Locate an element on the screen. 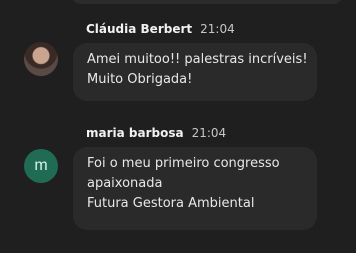 The height and width of the screenshot is (253, 356). message-header: maria barbosa 21:04 is located at coordinates (156, 133).